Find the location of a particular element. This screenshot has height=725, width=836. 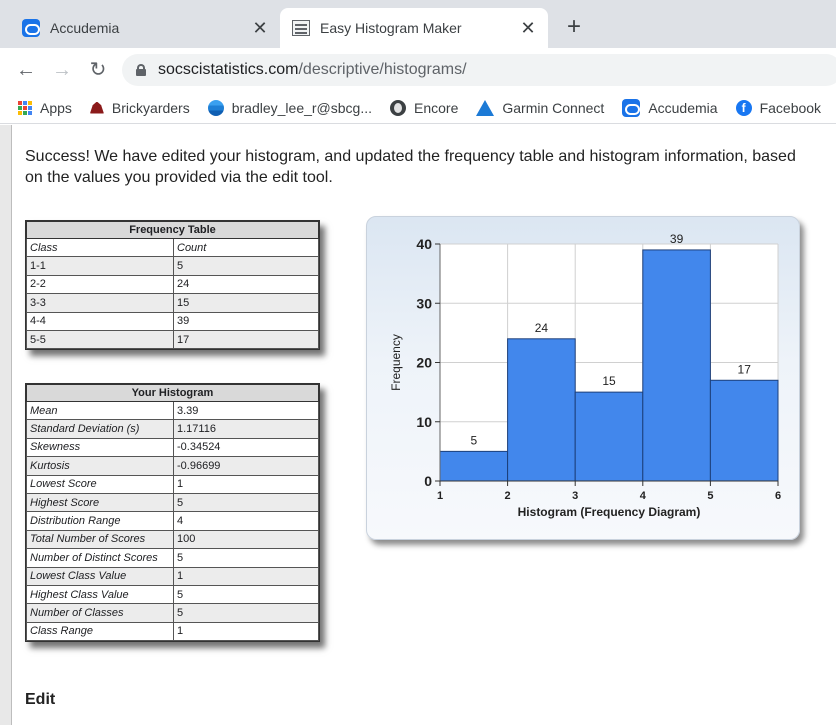

table-row: Class Count is located at coordinates (172, 247).